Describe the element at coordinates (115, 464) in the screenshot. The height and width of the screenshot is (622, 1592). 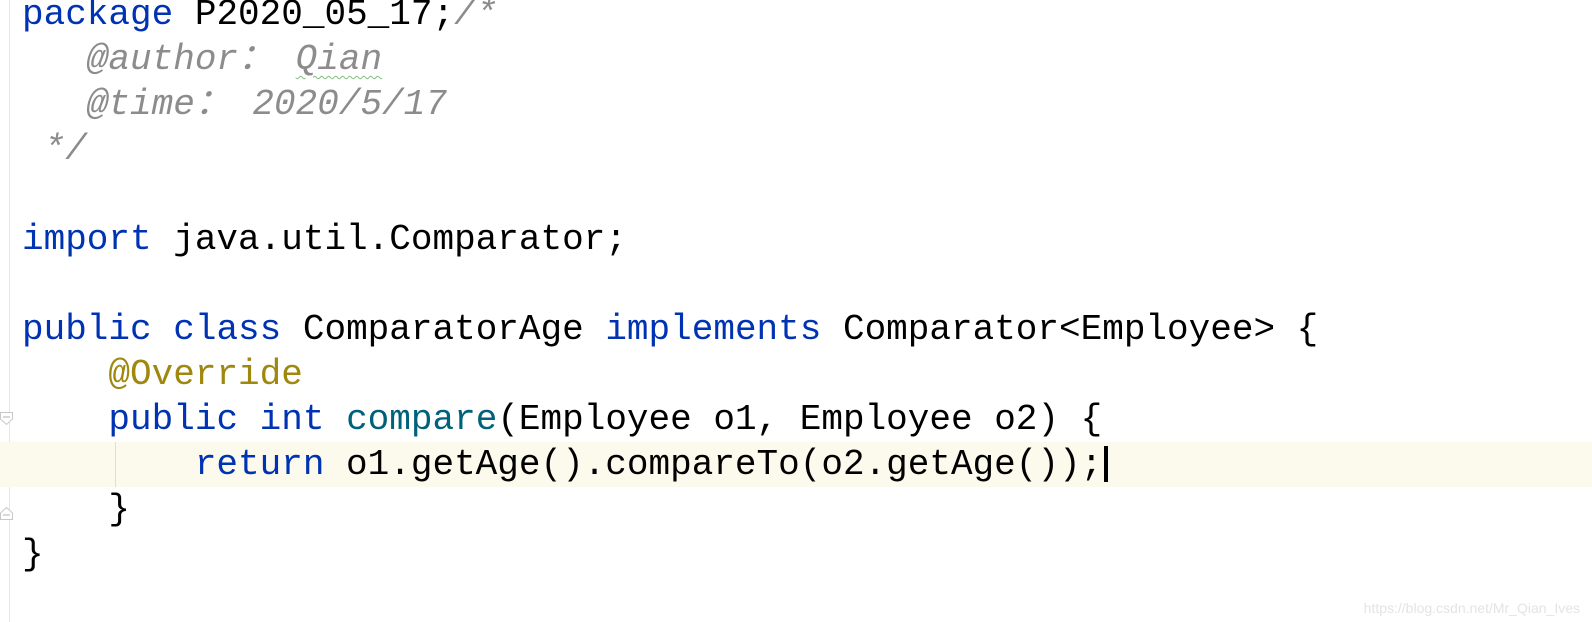
I see `indent-guide` at that location.